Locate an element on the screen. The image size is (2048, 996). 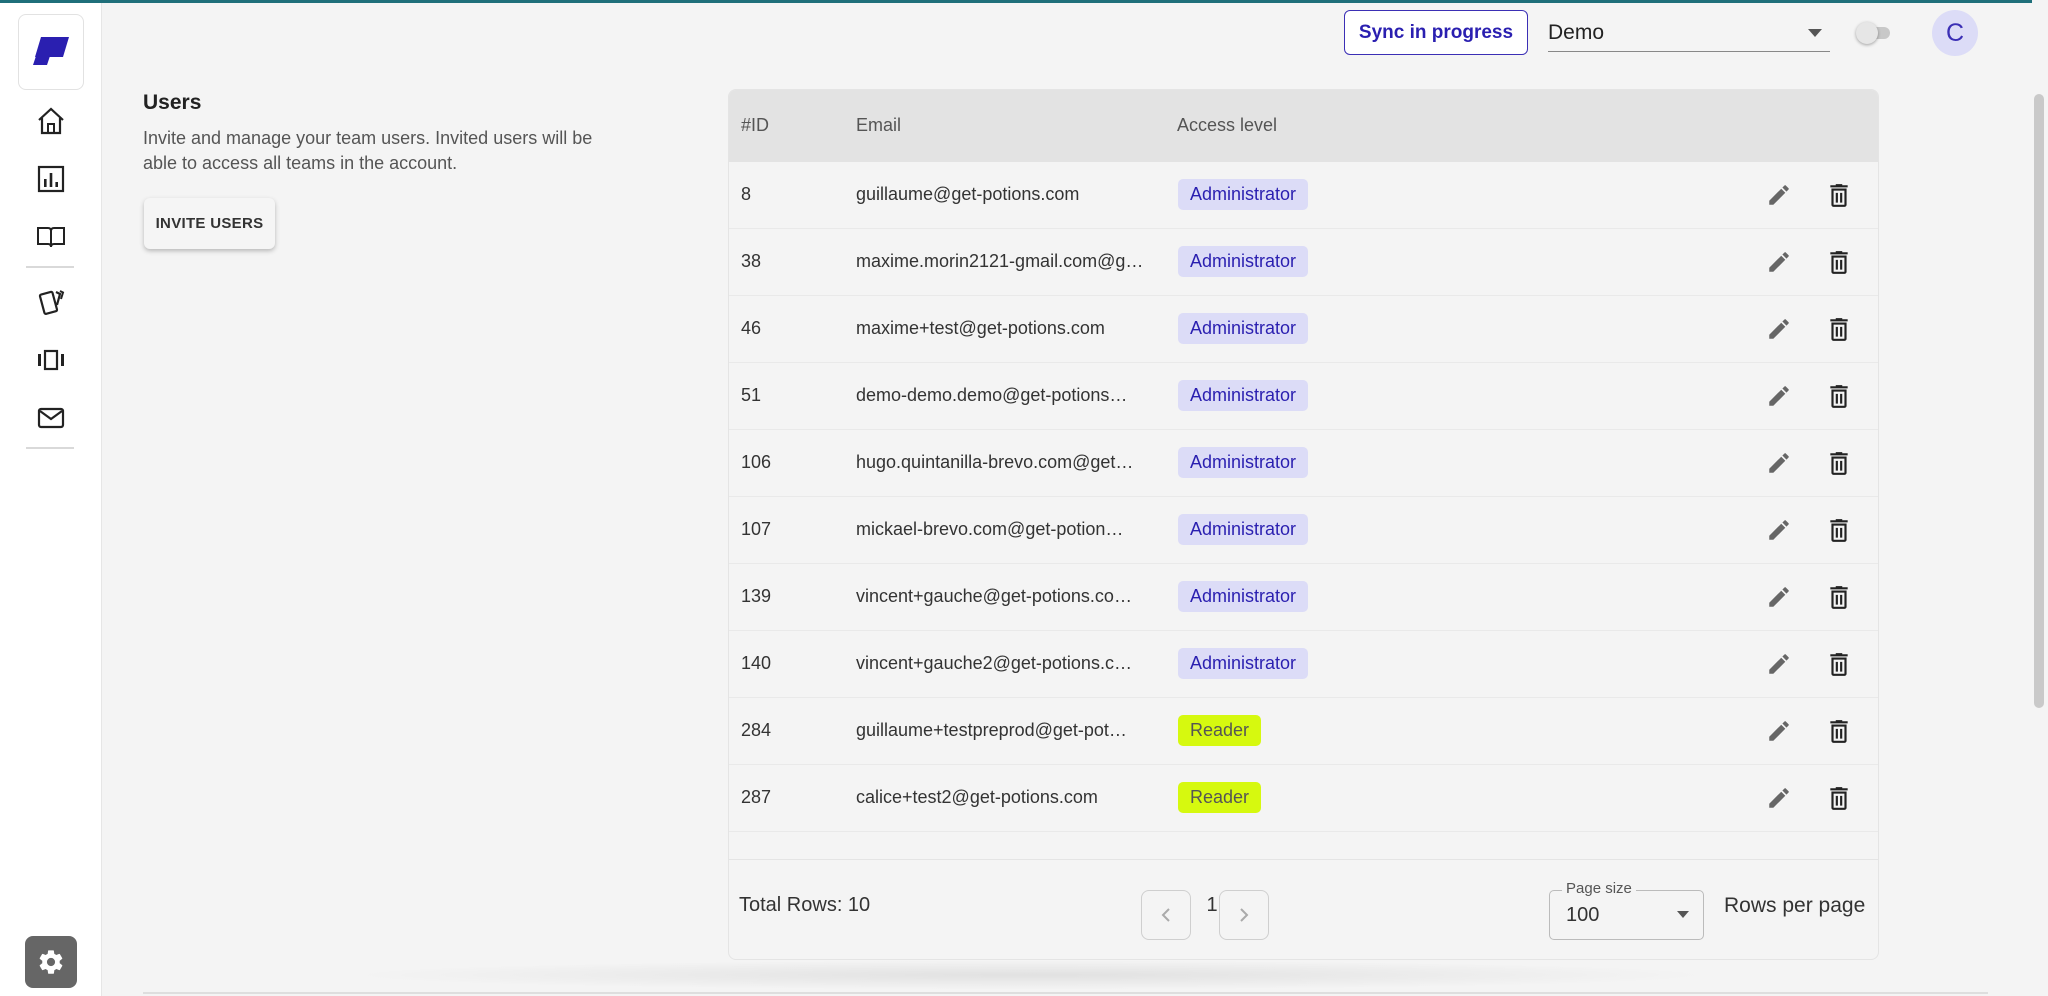
sidebar-item-carousel is located at coordinates (51, 360).